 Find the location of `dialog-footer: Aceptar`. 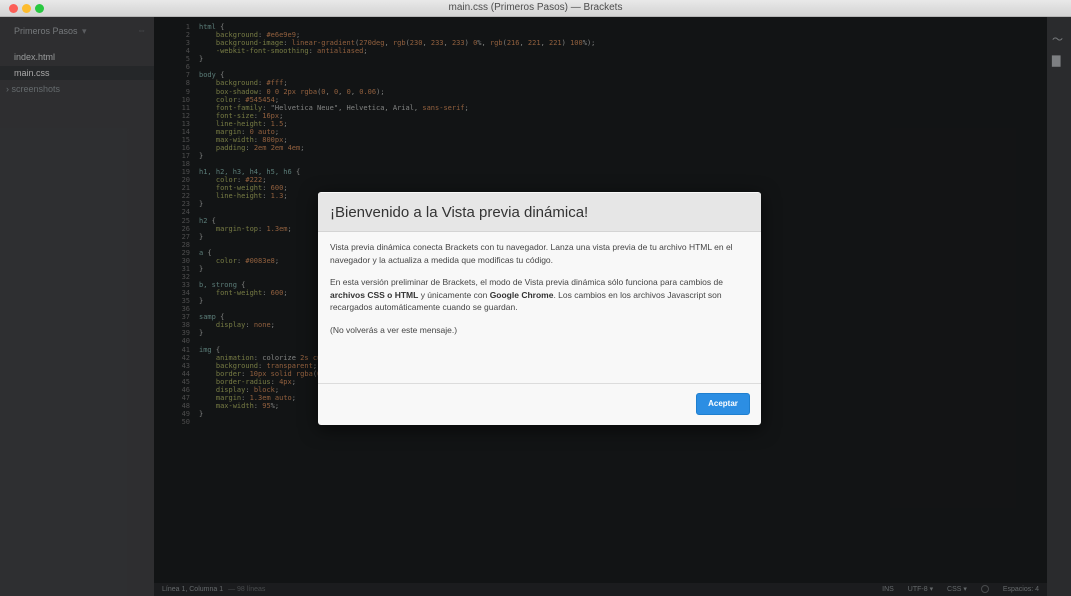

dialog-footer: Aceptar is located at coordinates (539, 404).